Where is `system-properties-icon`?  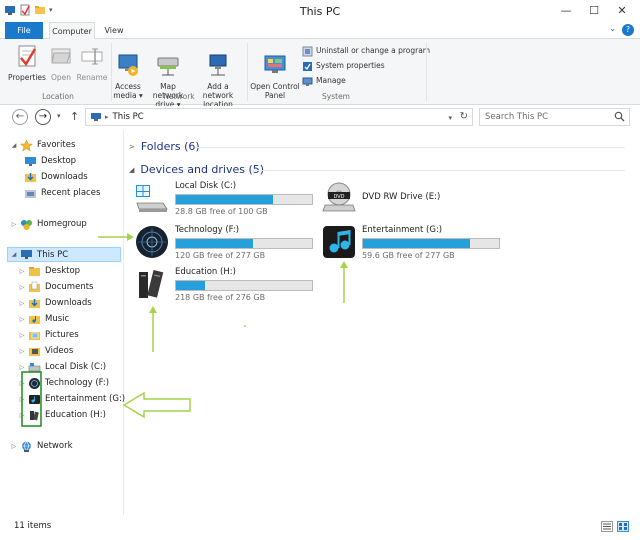
system-properties-icon is located at coordinates (307, 66).